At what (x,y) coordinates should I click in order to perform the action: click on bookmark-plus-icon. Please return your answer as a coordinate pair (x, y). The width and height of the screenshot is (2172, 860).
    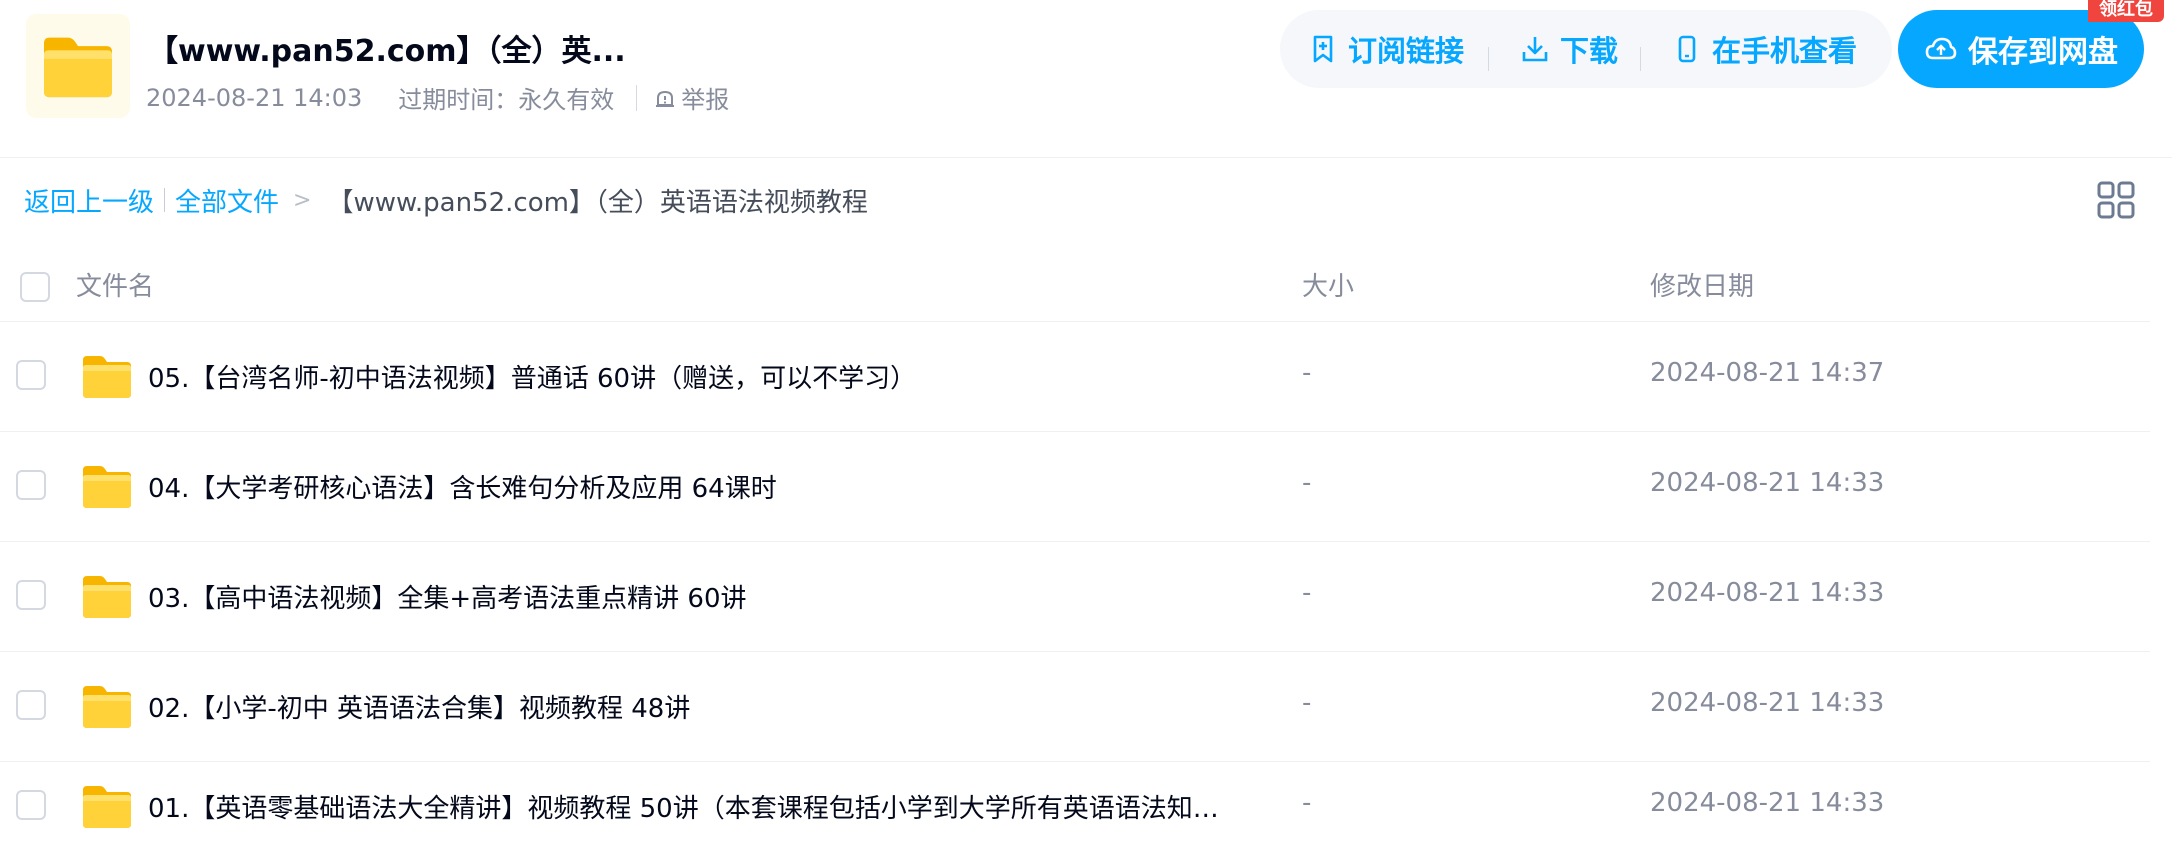
    Looking at the image, I should click on (1323, 49).